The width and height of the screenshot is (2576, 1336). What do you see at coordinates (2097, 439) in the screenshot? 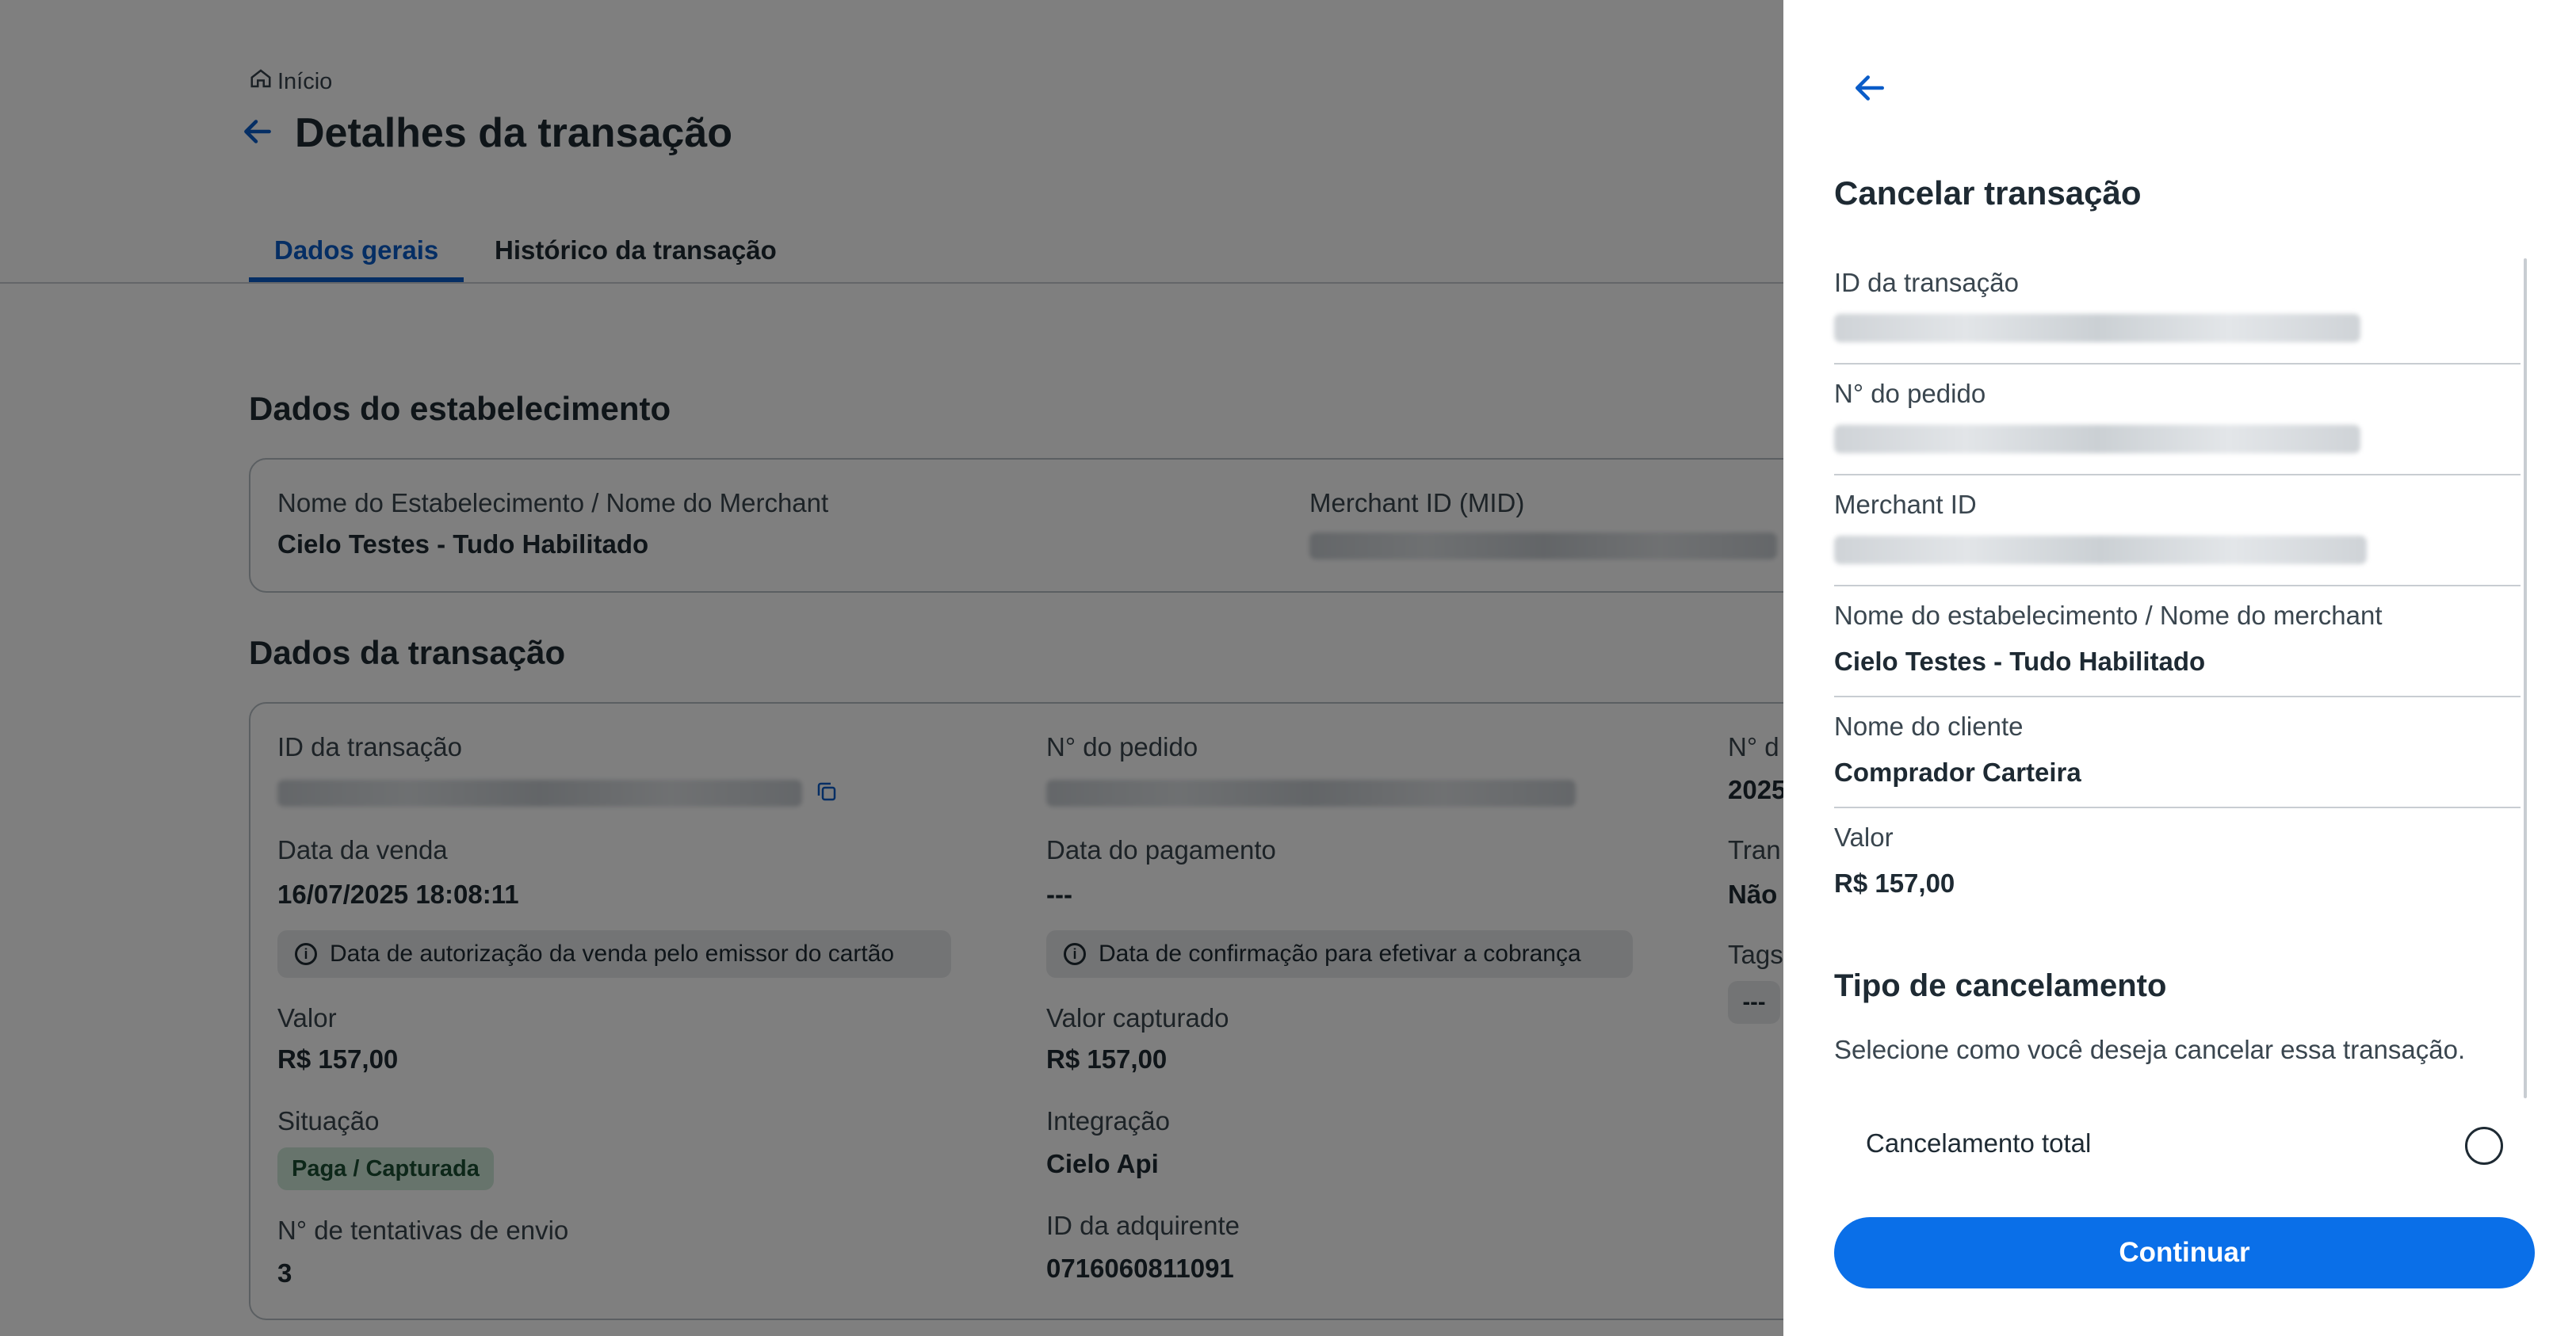
I see `panel-order-number-redacted` at bounding box center [2097, 439].